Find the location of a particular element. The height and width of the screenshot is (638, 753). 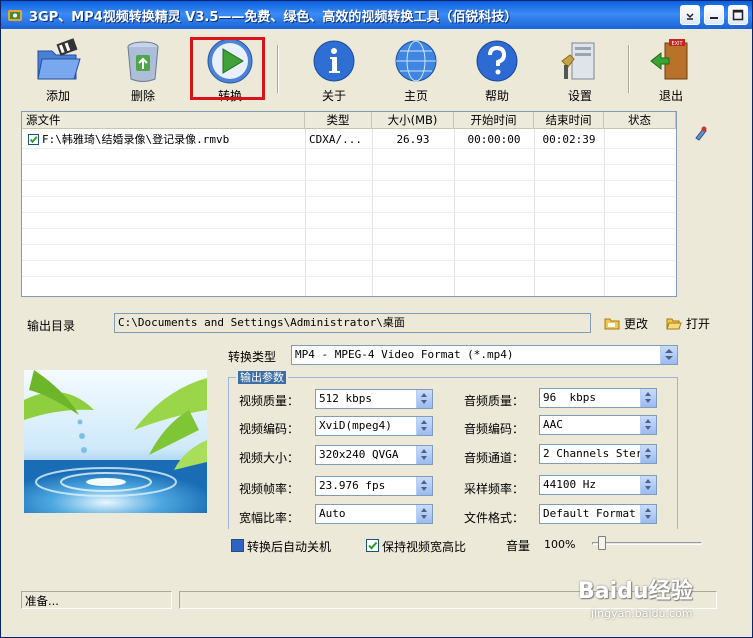

settings-computer-icon is located at coordinates (578, 61).